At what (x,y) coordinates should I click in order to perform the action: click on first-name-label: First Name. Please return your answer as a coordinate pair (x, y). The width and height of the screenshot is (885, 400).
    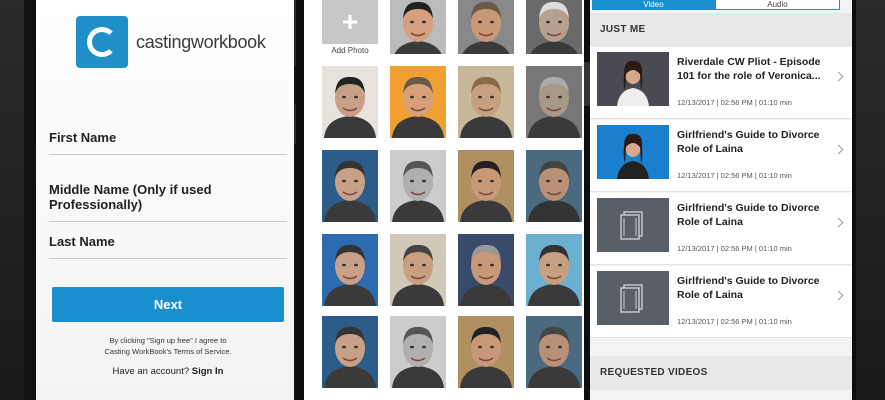
    Looking at the image, I should click on (83, 137).